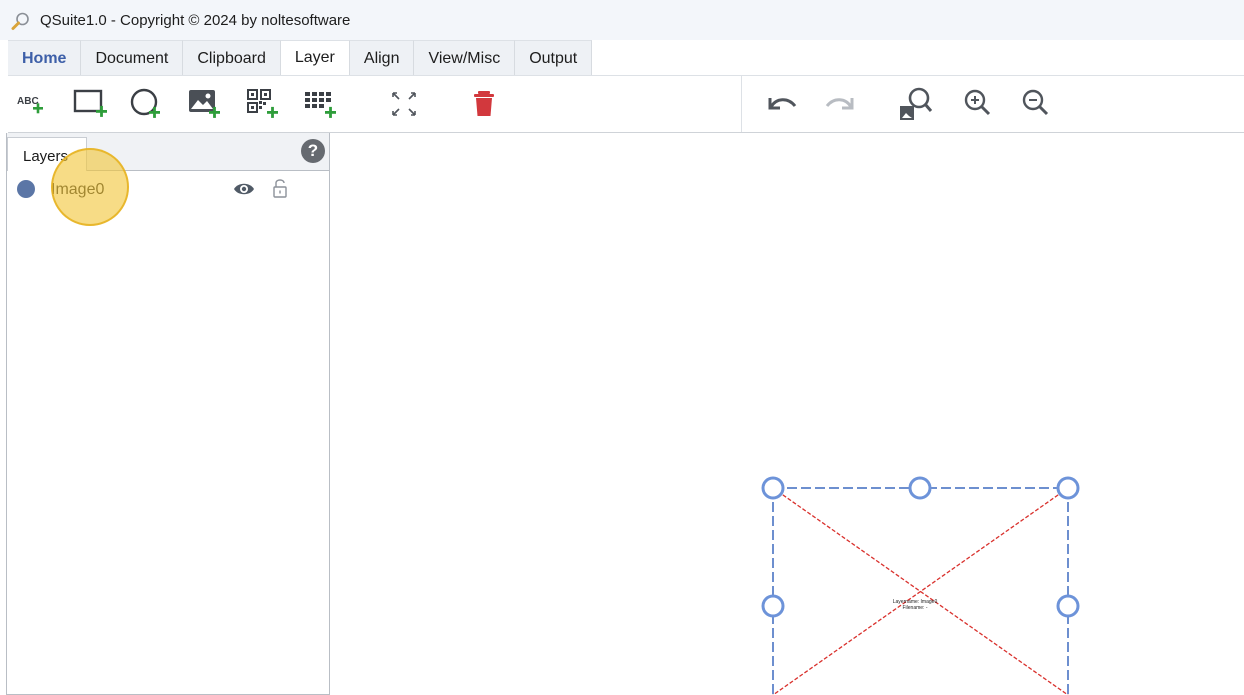 The width and height of the screenshot is (1244, 695). I want to click on ribbon-toolbar: ABC, so click(626, 104).